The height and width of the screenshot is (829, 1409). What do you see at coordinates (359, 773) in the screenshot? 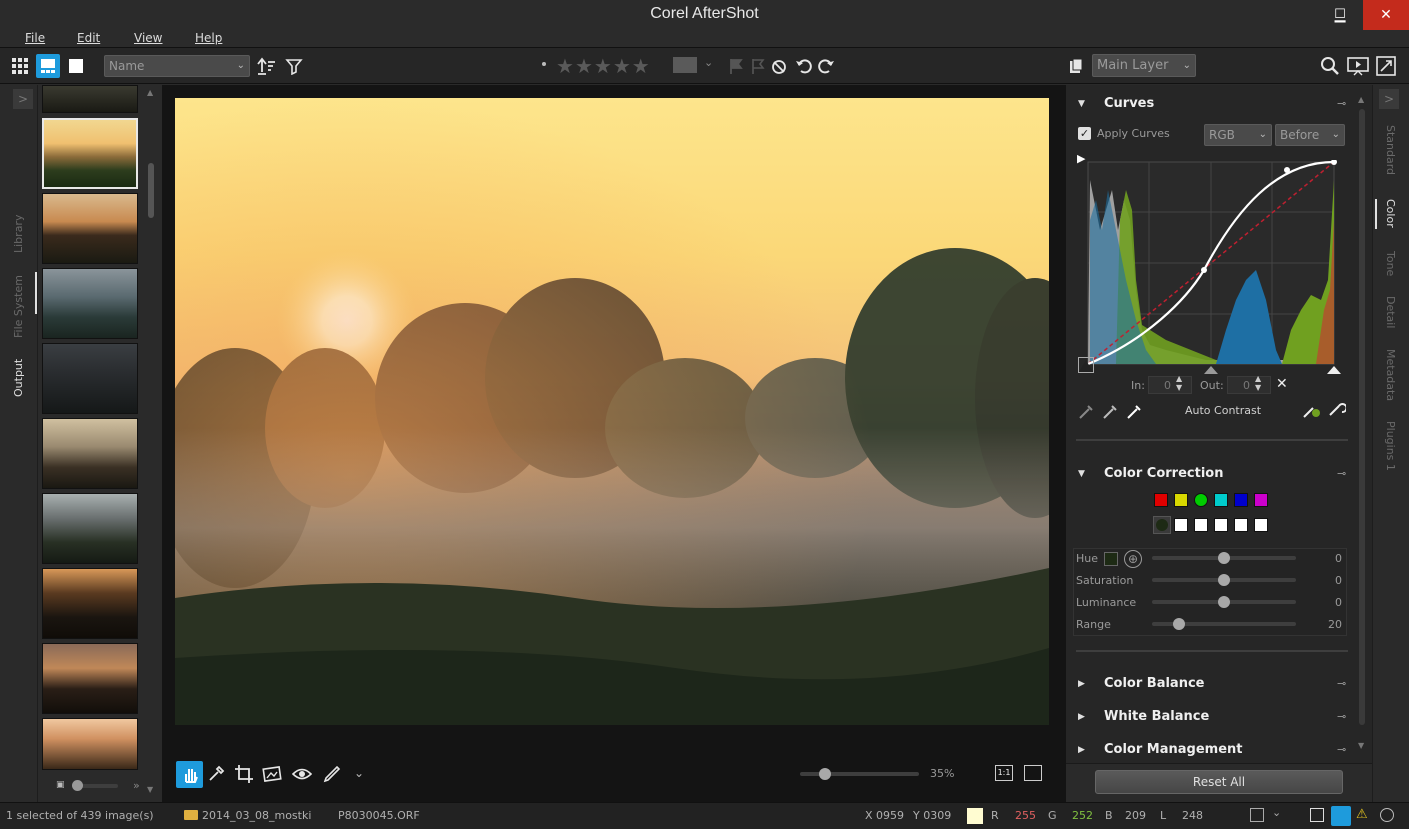
I see `more-tools-chevron-icon: ⌄` at bounding box center [359, 773].